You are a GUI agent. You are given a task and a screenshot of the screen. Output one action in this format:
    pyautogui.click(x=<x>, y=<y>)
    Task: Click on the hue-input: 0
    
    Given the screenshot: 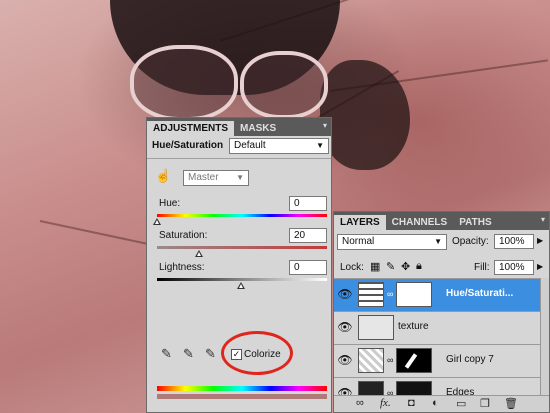 What is the action you would take?
    pyautogui.click(x=308, y=203)
    